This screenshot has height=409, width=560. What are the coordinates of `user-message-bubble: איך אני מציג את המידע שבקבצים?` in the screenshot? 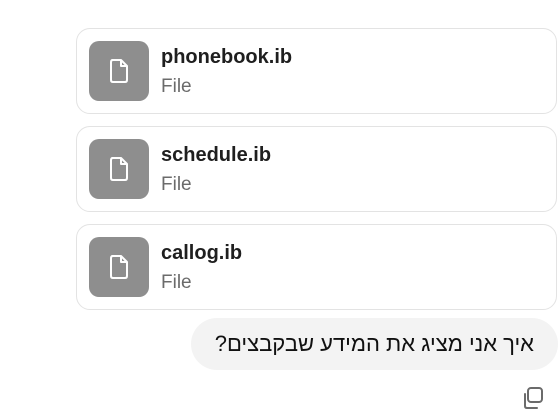 It's located at (374, 344).